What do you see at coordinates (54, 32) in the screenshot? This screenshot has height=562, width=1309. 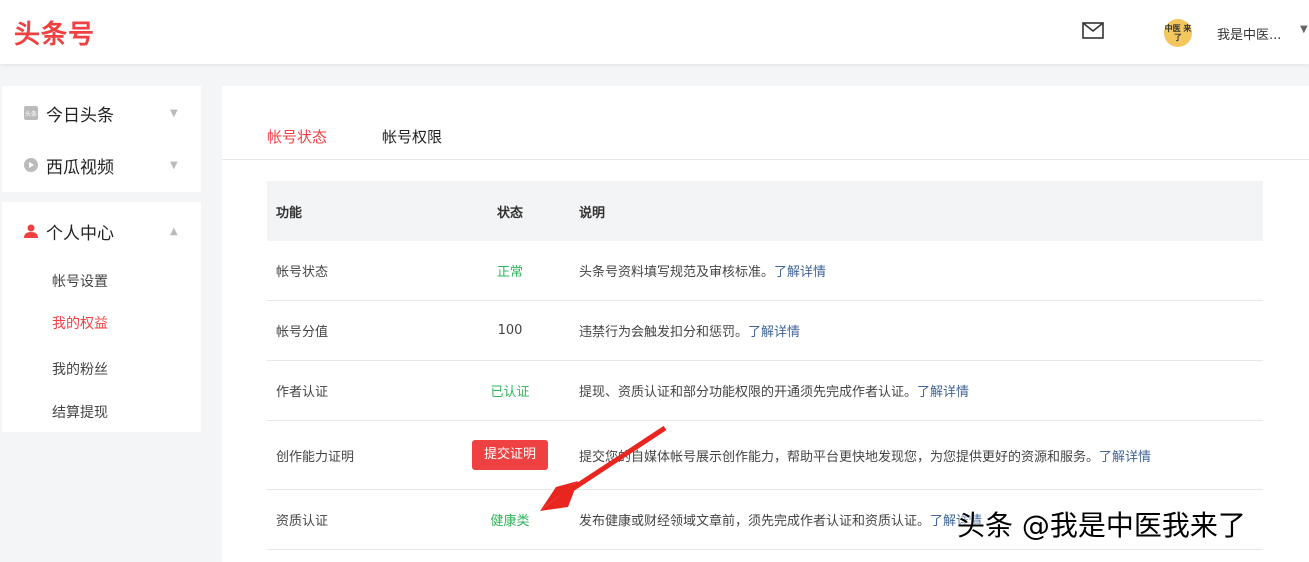 I see `logo: 头条号` at bounding box center [54, 32].